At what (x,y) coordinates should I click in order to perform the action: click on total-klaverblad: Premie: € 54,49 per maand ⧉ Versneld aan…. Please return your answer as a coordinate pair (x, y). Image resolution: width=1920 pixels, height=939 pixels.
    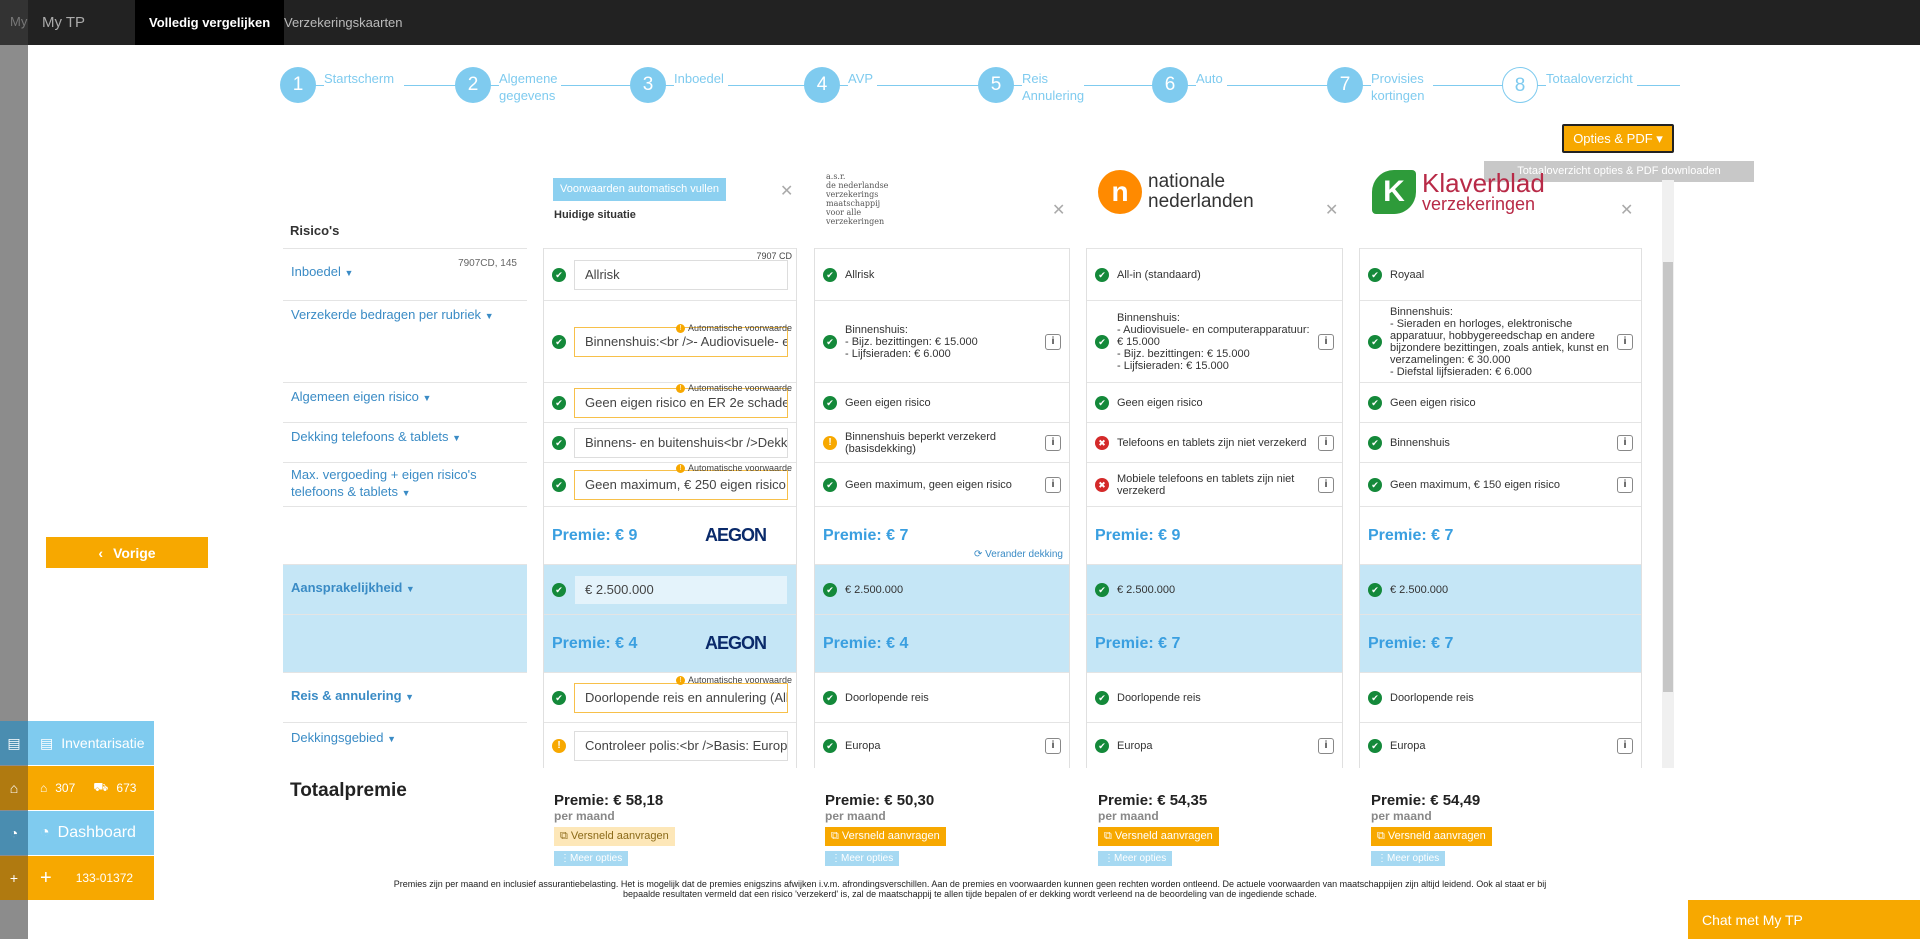
    Looking at the image, I should click on (1471, 829).